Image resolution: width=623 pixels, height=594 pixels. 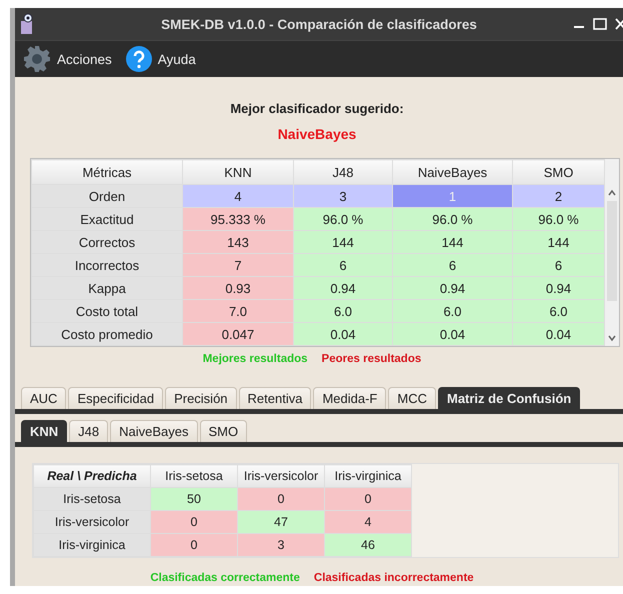 I want to click on column-header: Iris-virginica, so click(x=368, y=476).